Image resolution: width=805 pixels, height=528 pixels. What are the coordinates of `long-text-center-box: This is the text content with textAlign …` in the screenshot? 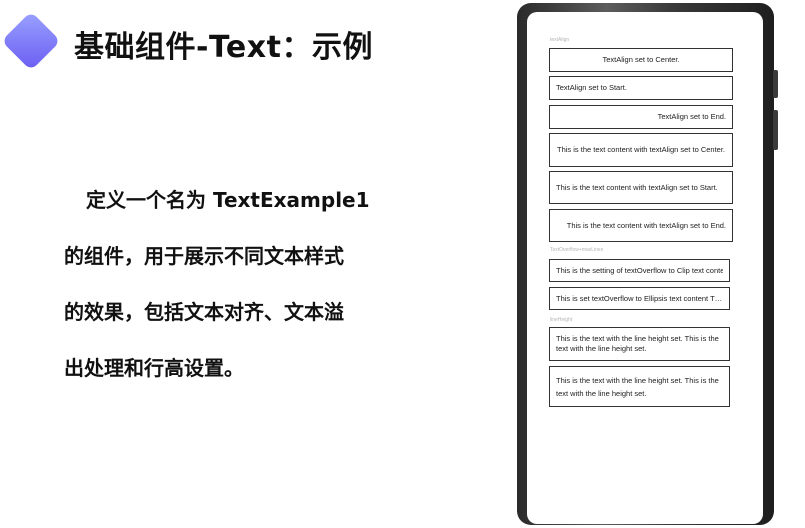 It's located at (641, 150).